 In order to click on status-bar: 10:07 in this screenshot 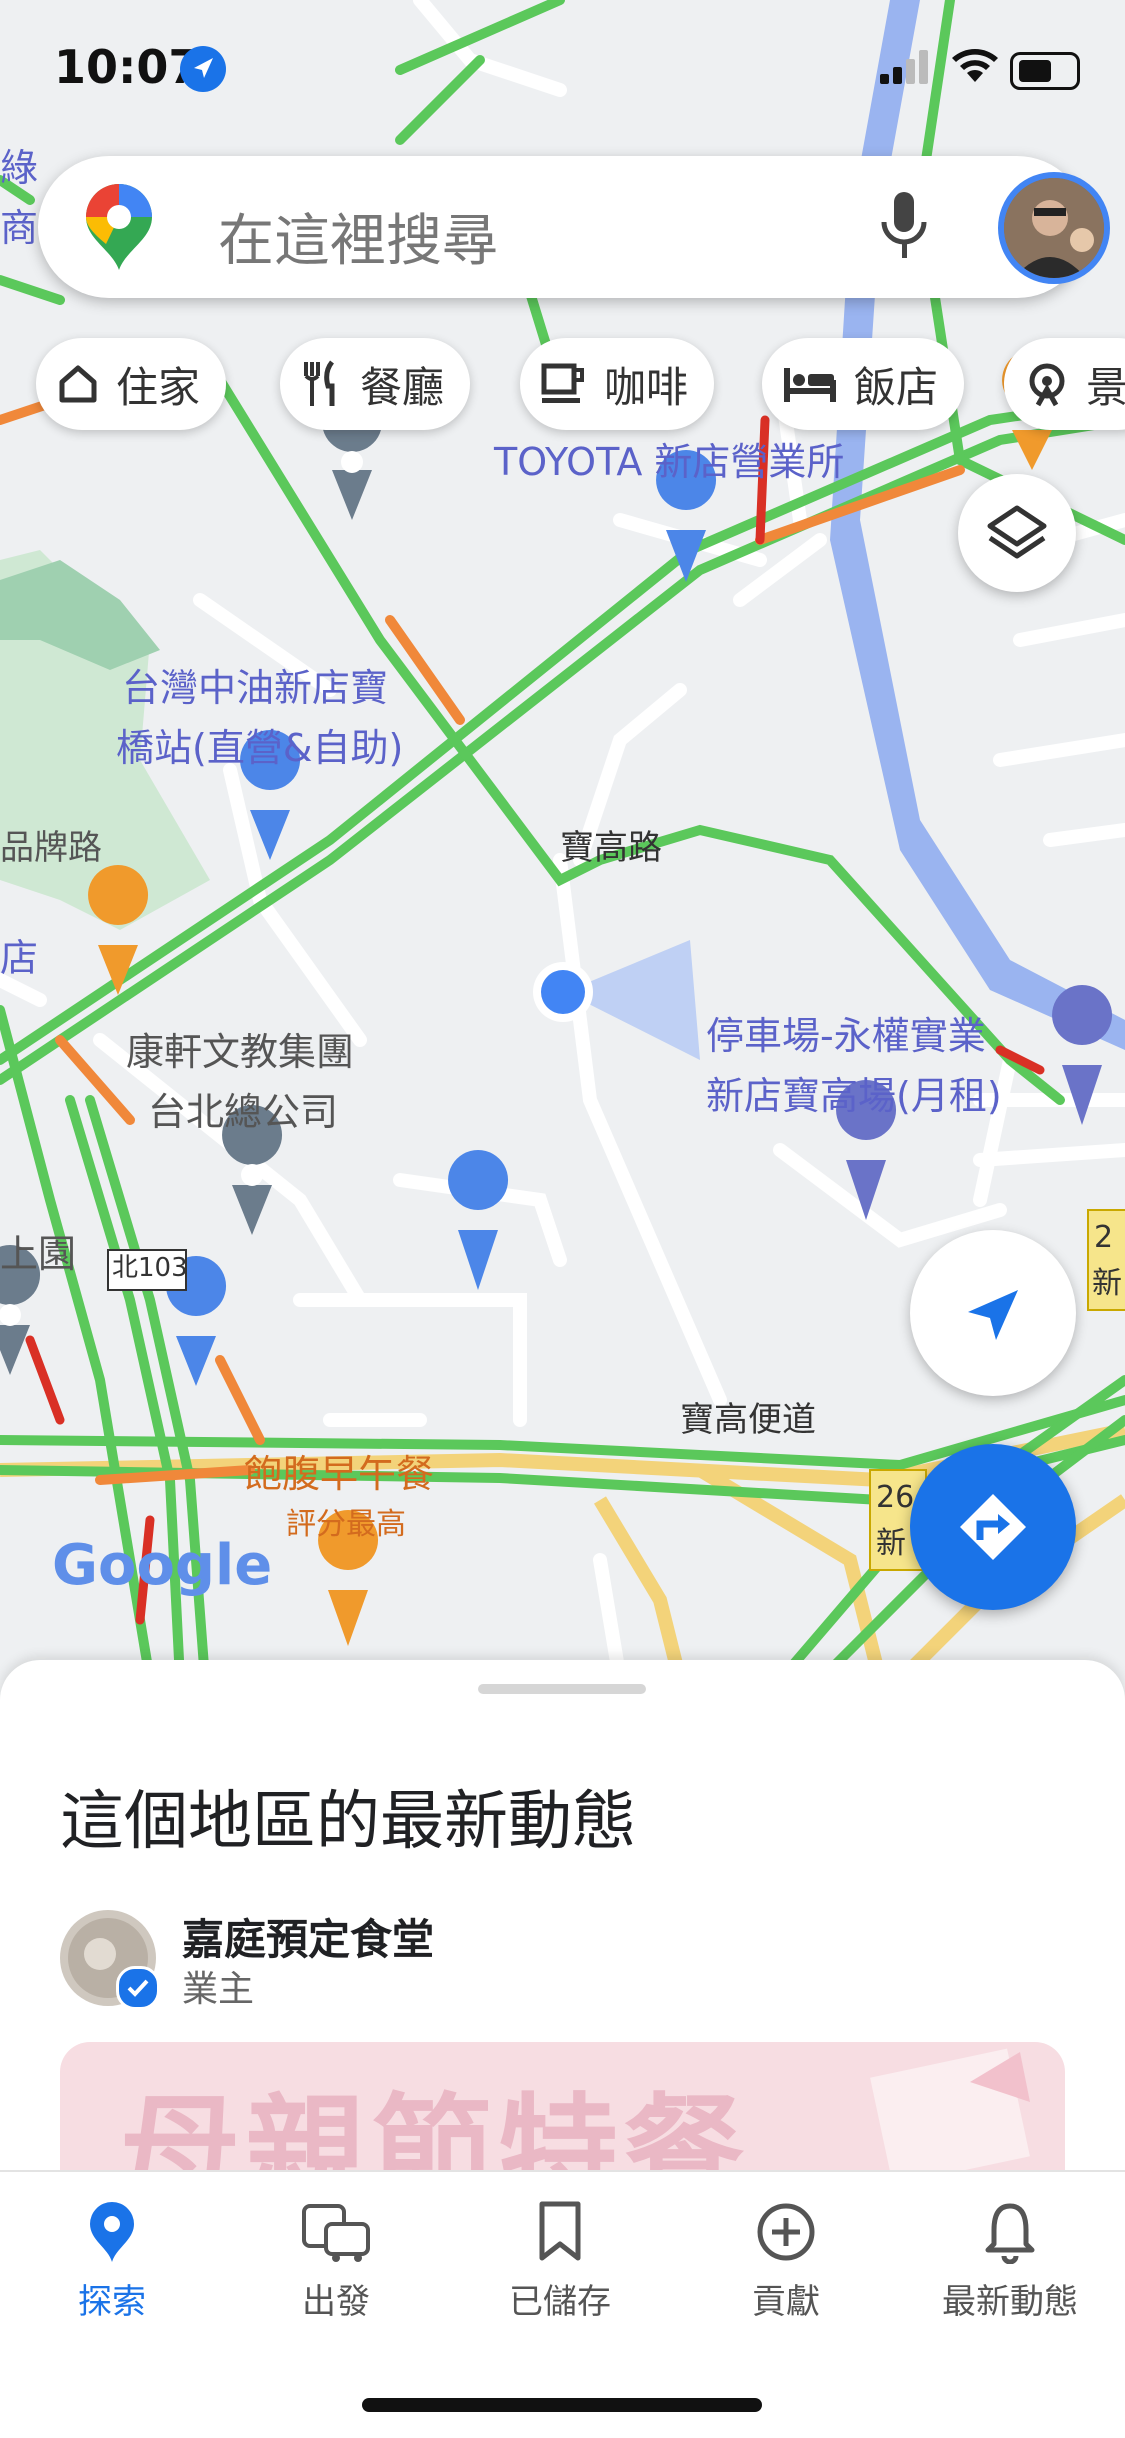, I will do `click(562, 70)`.